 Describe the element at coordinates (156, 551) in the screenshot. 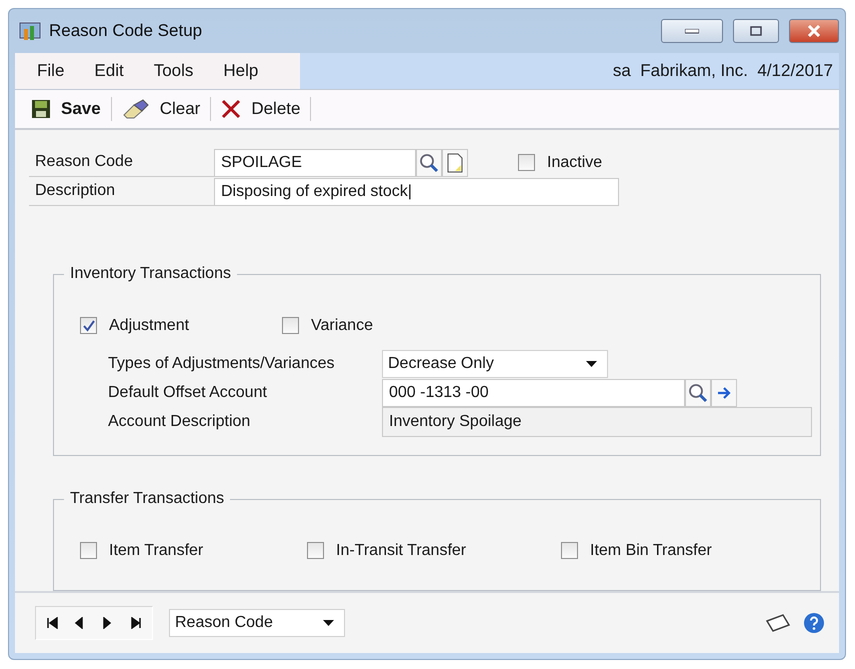

I see `checkbox-label: Item Transfer` at that location.